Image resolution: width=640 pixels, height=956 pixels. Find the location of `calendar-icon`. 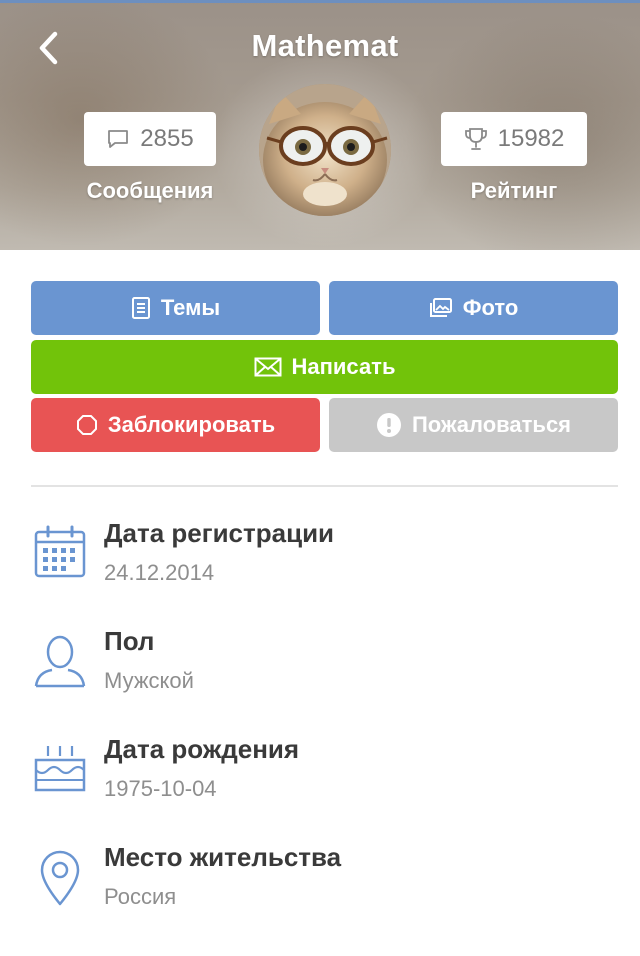

calendar-icon is located at coordinates (60, 551).